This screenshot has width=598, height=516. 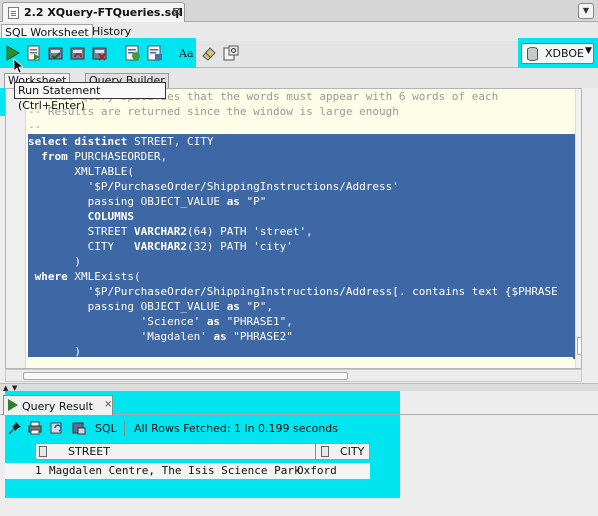 I want to click on code-line: from PURCHASEORDER,, so click(x=304, y=156).